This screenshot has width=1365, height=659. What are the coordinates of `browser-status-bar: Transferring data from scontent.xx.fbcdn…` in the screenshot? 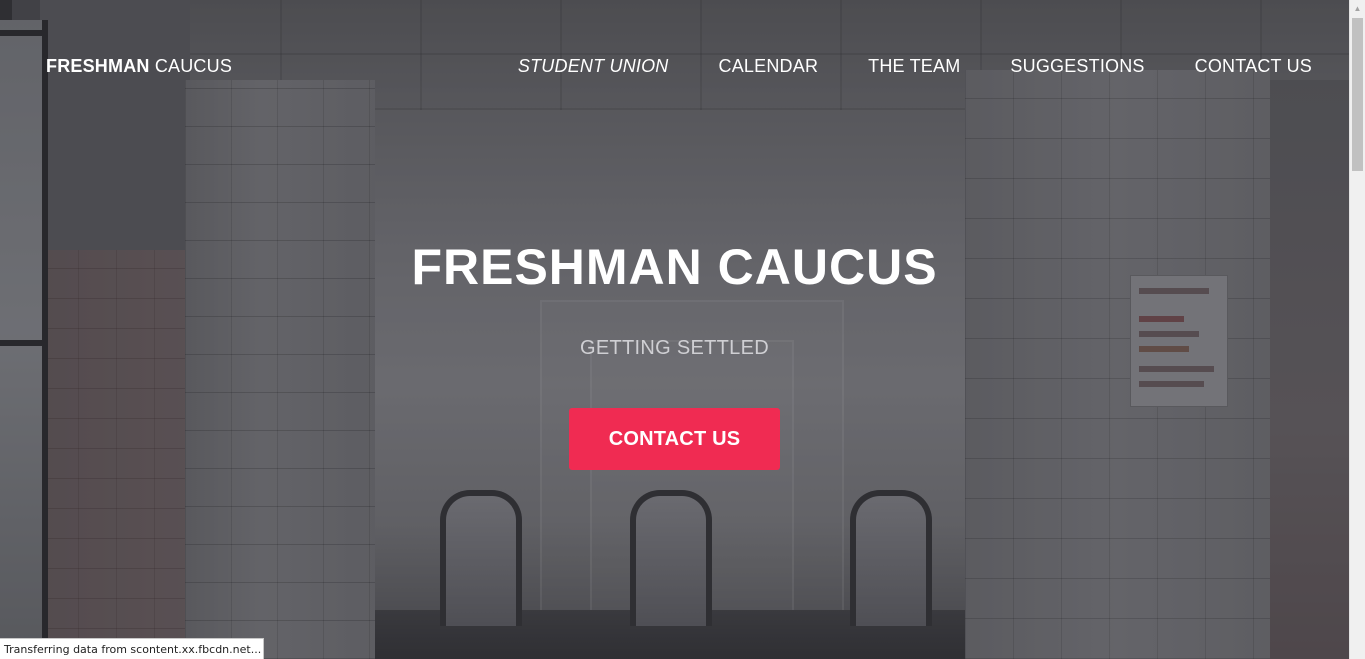 It's located at (132, 648).